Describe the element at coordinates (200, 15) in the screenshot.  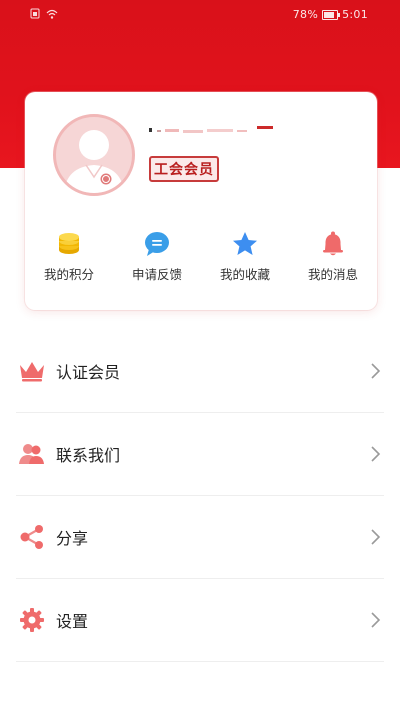
I see `status-bar: 78% 5:01` at that location.